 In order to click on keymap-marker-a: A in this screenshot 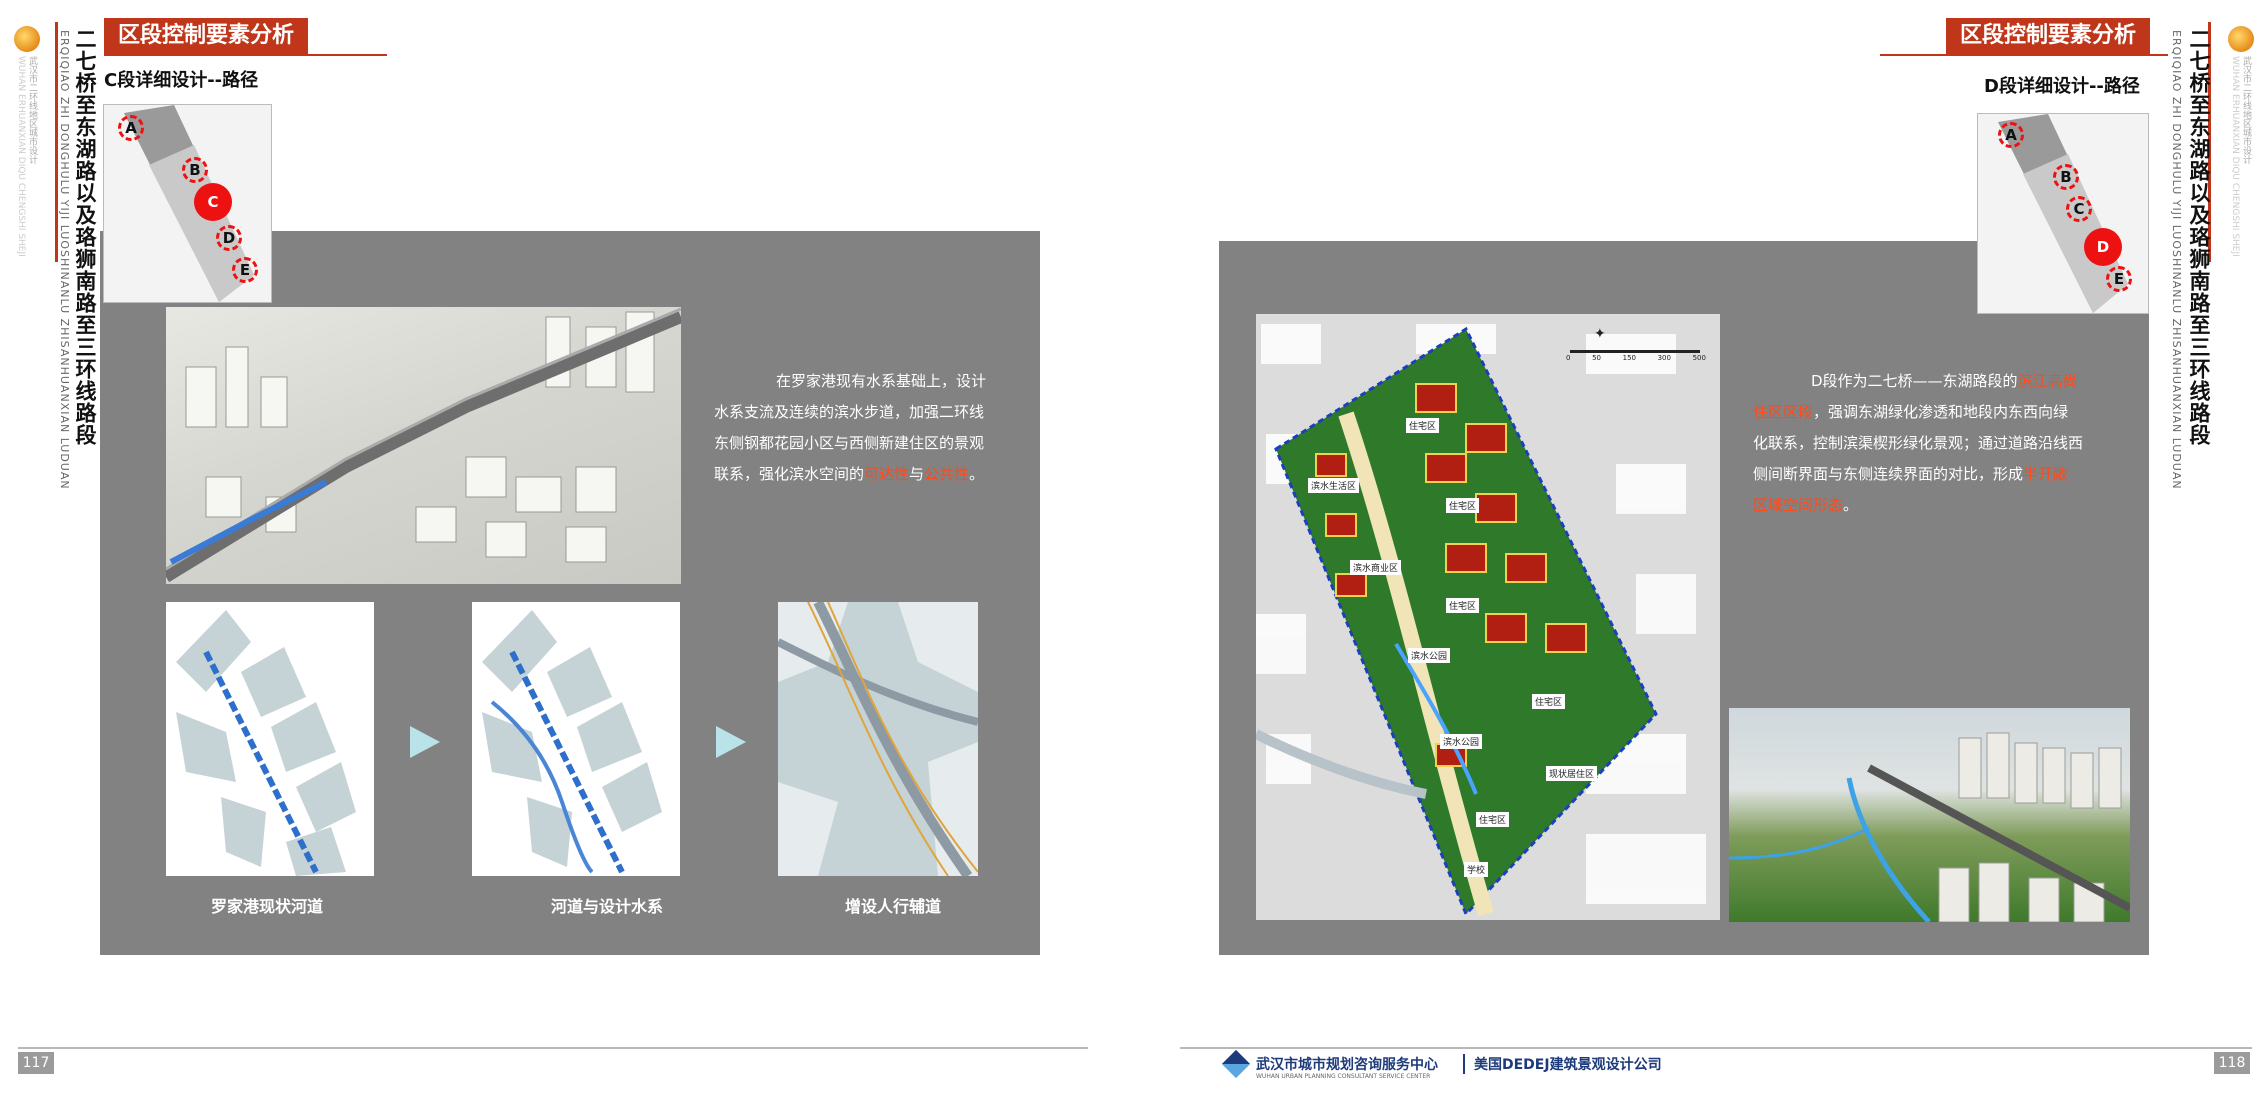, I will do `click(131, 128)`.